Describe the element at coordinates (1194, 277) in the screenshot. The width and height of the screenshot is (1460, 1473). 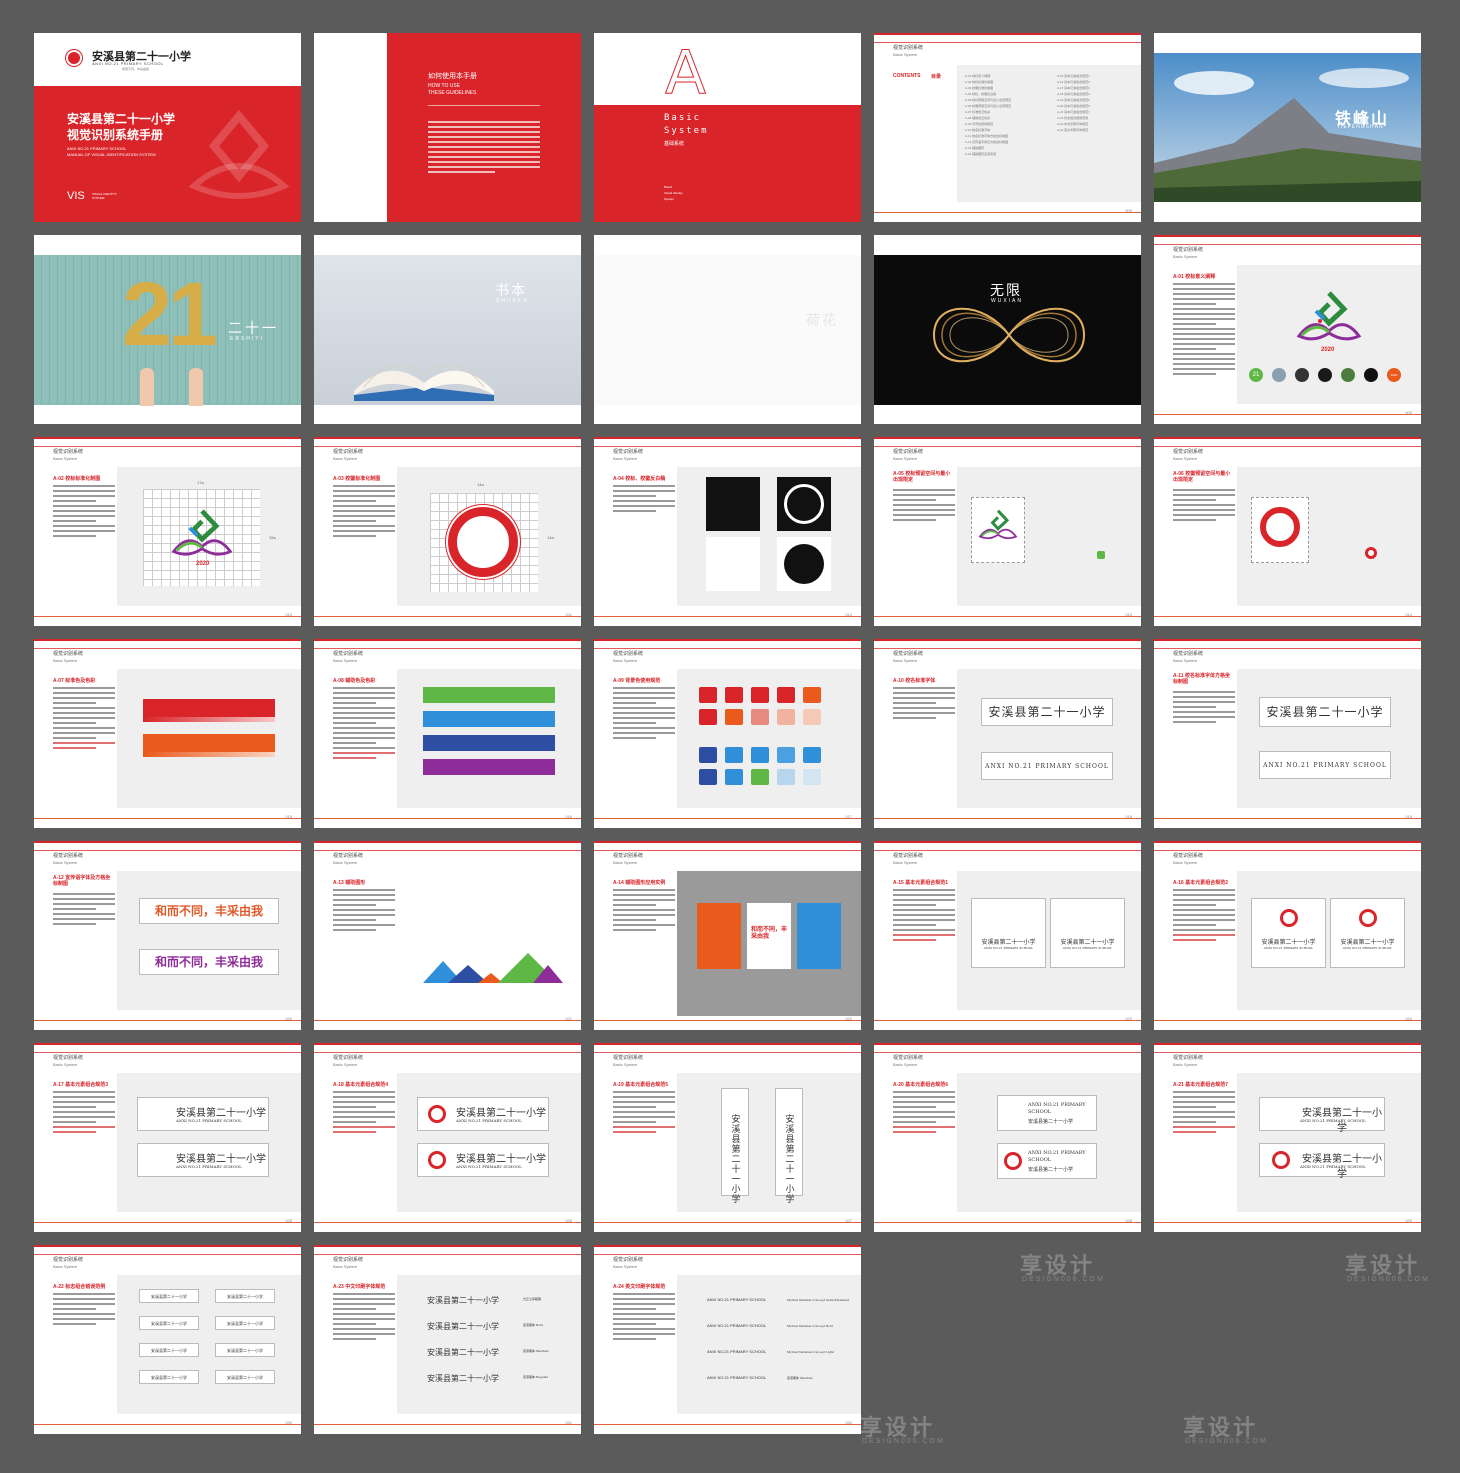
I see `section-title: A-01 校标意义阐释` at that location.